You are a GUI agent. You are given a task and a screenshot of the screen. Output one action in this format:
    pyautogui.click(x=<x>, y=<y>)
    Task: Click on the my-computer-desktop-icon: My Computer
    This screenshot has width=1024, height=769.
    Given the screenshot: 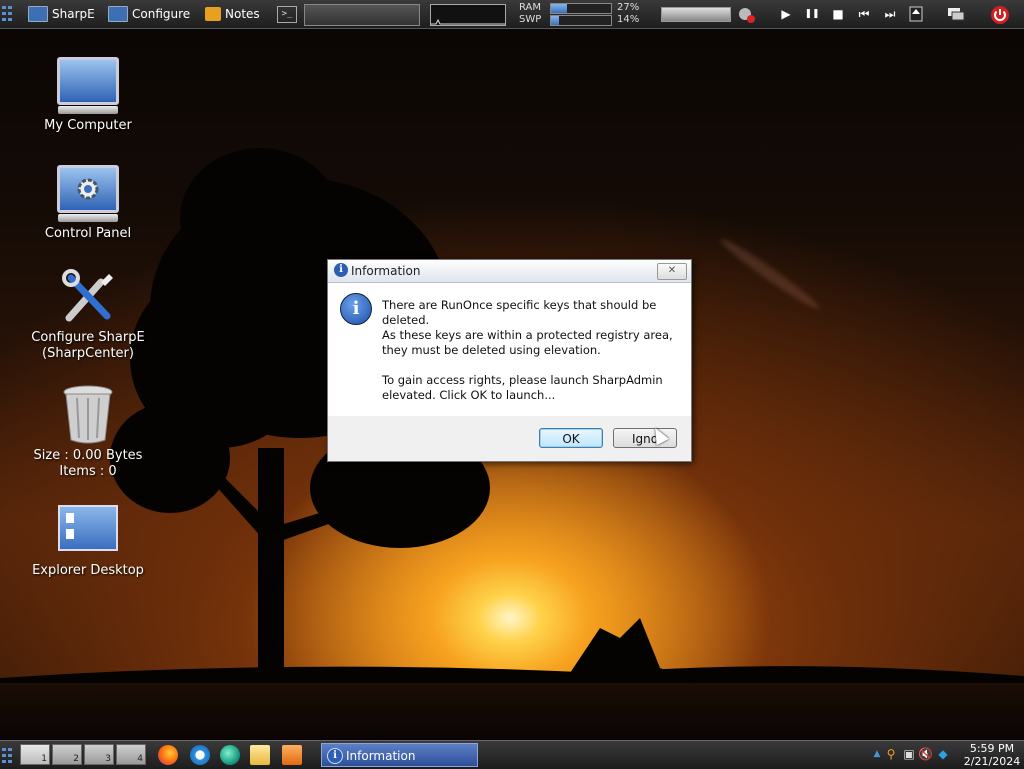 What is the action you would take?
    pyautogui.click(x=88, y=95)
    